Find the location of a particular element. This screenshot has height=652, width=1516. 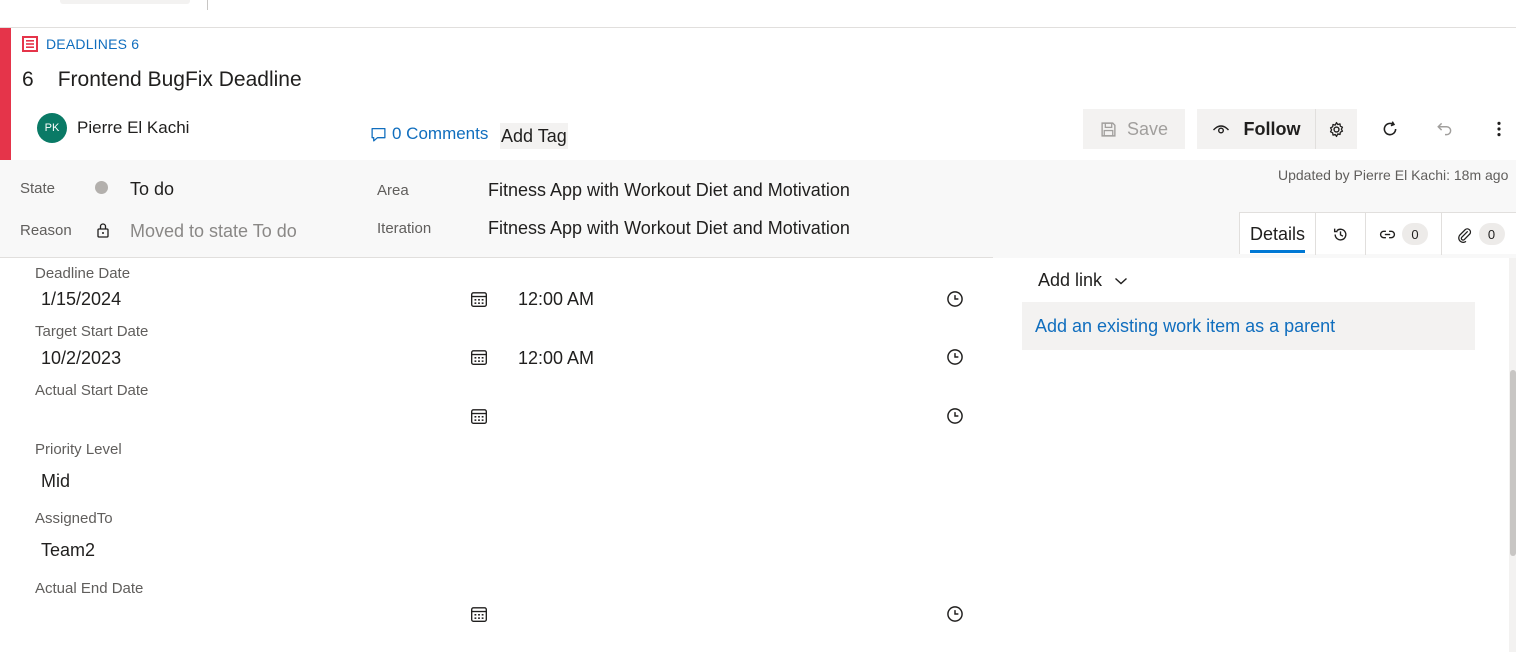

tab-links: 0 is located at coordinates (1404, 234).